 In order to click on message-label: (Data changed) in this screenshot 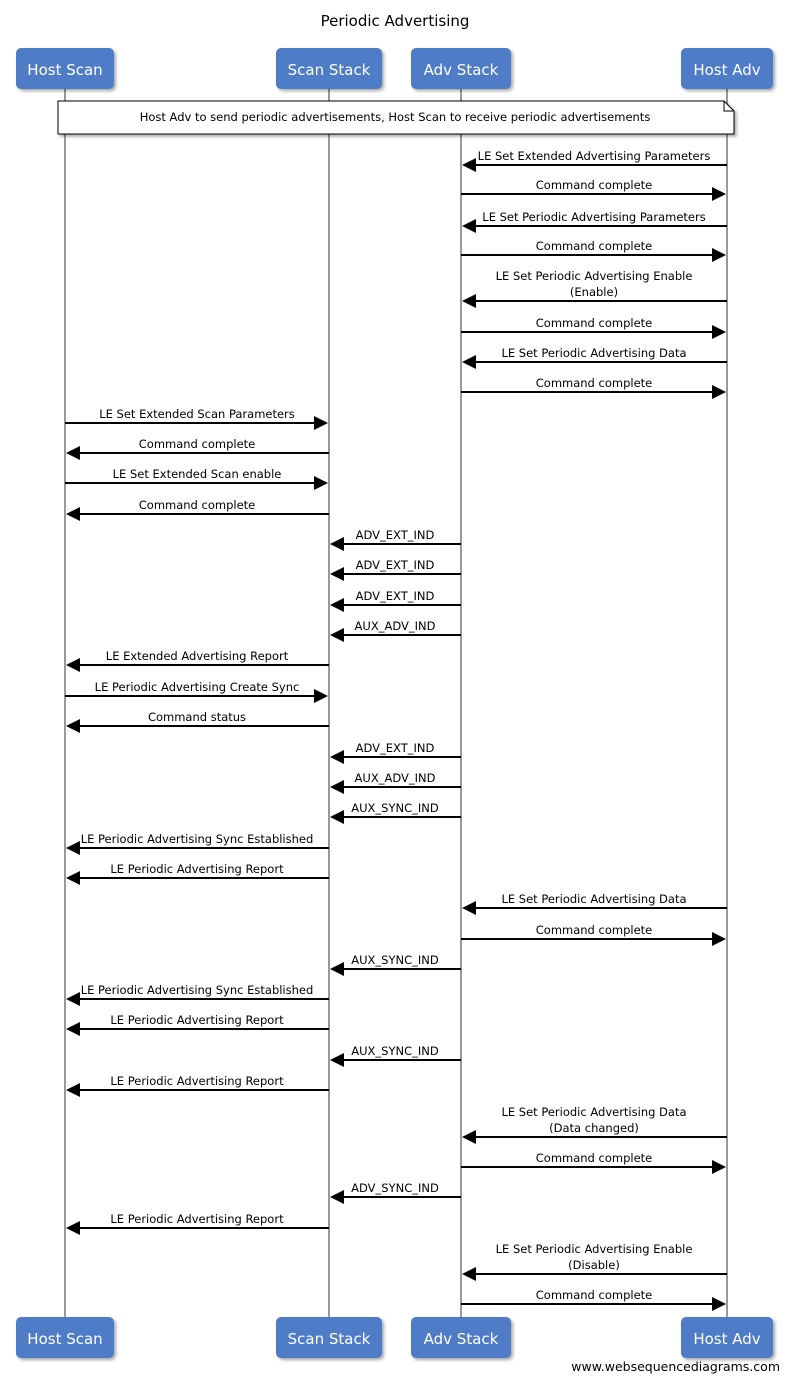, I will do `click(594, 1128)`.